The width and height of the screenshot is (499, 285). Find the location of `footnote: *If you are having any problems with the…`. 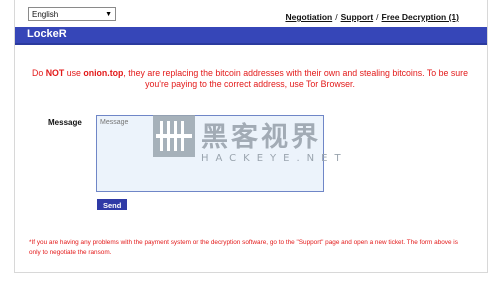

footnote: *If you are having any problems with the… is located at coordinates (243, 247).